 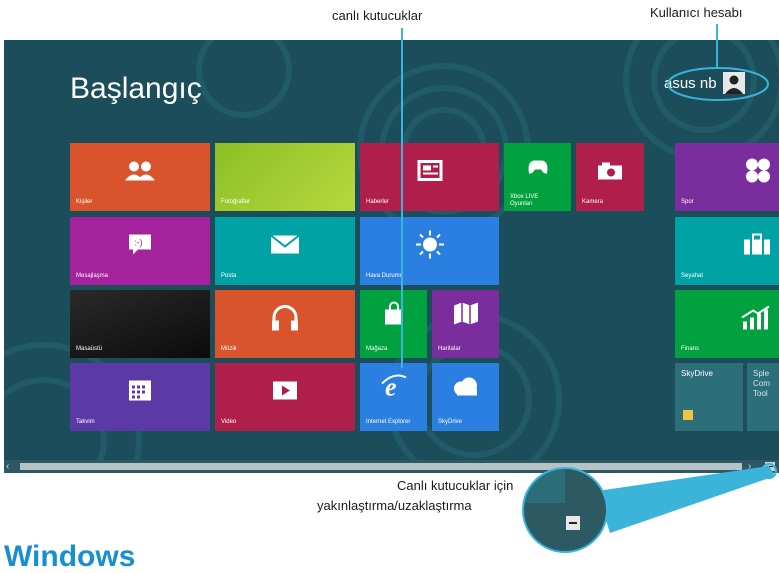 I want to click on scroll-left-arrow-icon: ‹, so click(x=11, y=466).